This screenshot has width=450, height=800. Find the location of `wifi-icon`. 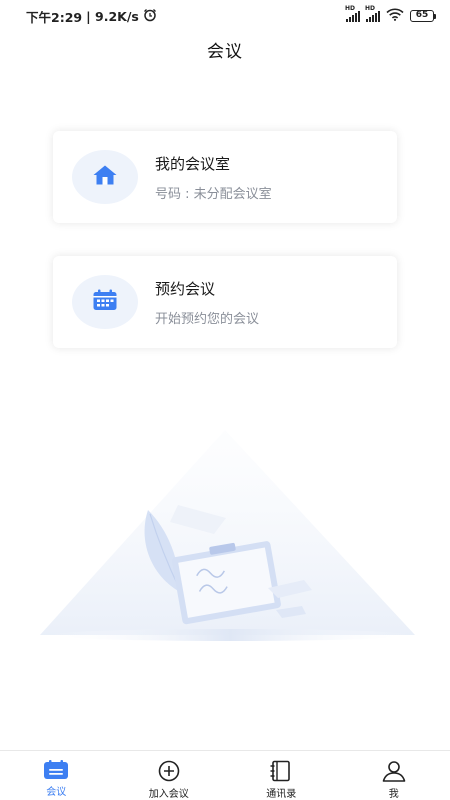

wifi-icon is located at coordinates (395, 16).